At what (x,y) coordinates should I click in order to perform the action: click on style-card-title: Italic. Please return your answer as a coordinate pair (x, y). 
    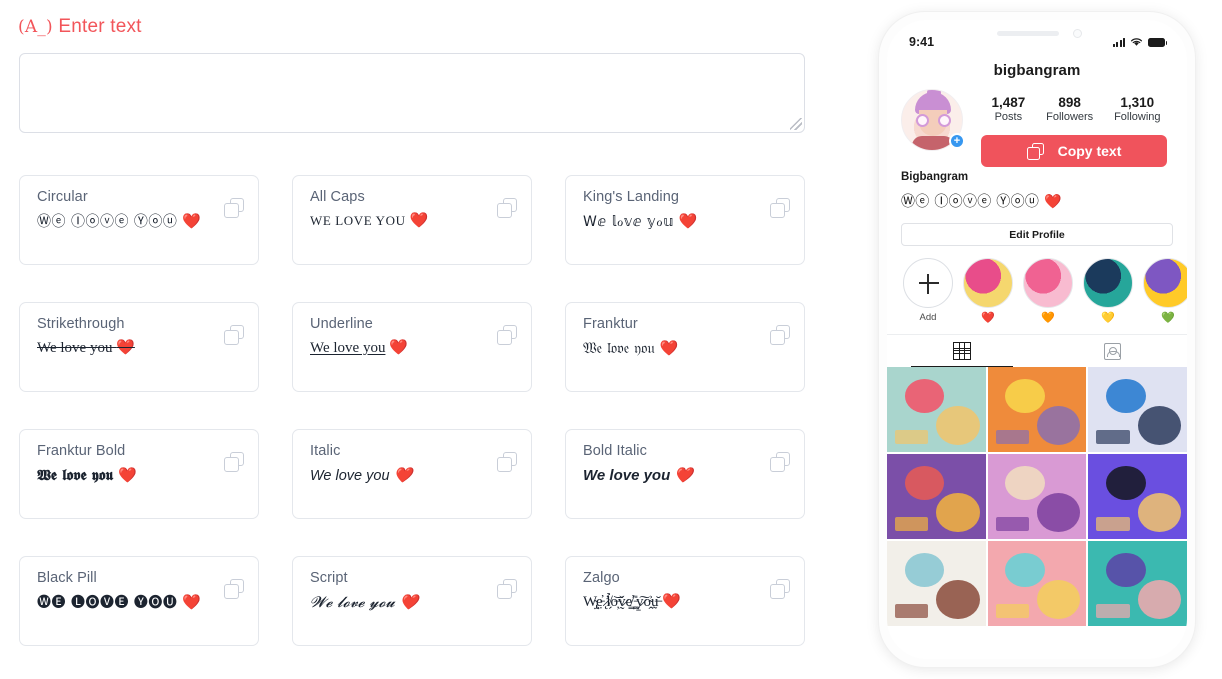
    Looking at the image, I should click on (325, 451).